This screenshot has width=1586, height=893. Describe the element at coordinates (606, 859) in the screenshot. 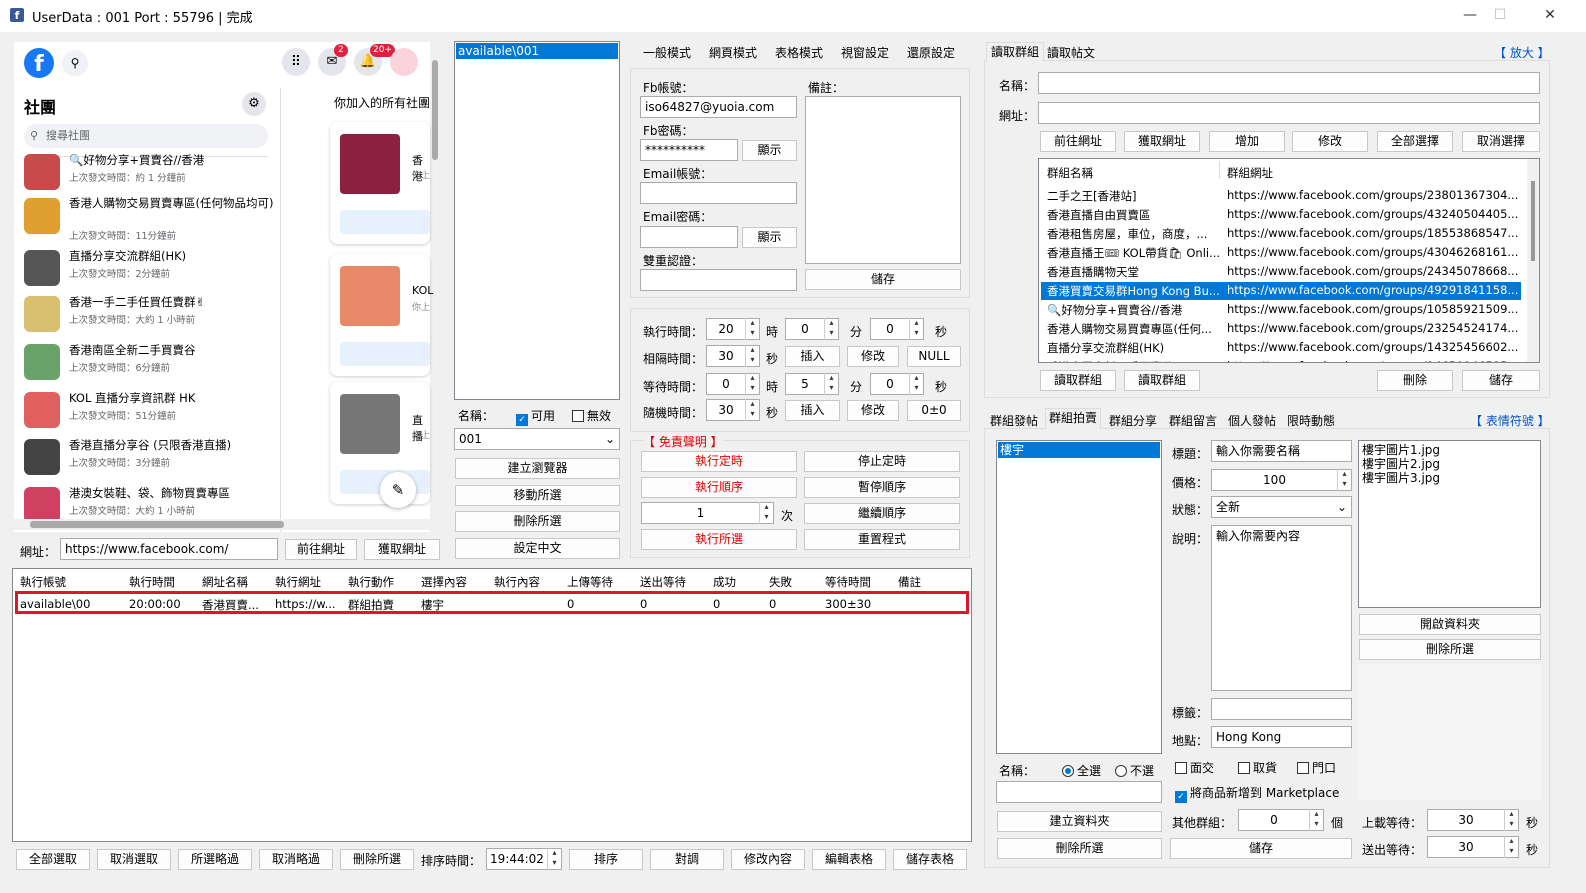

I see `sort-button: 排序` at that location.